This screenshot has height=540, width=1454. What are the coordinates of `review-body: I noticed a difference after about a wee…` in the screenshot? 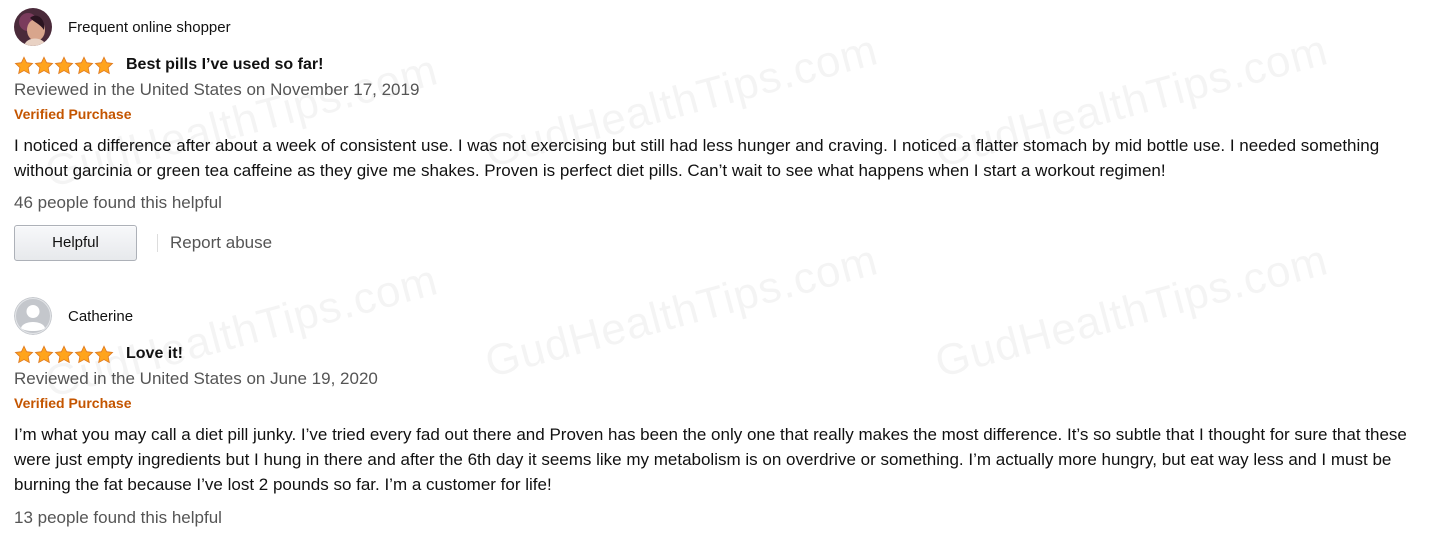 It's located at (697, 158).